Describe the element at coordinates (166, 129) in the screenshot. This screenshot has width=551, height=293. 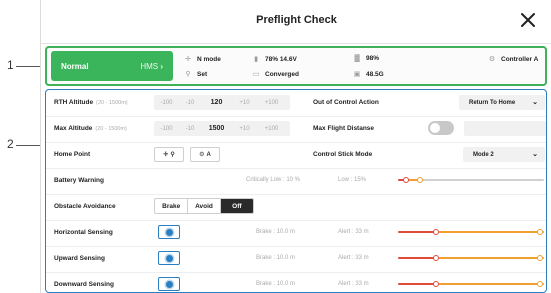
I see `maxalt-minus-100: -100` at that location.